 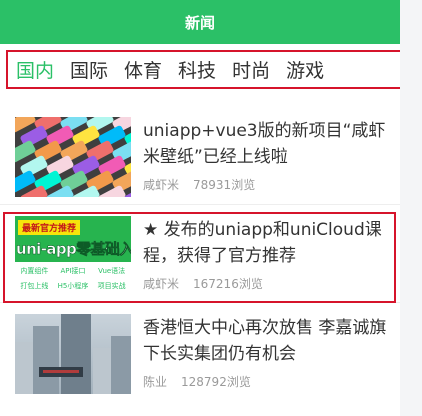 I want to click on wallpaper-thumbnail, so click(x=73, y=157).